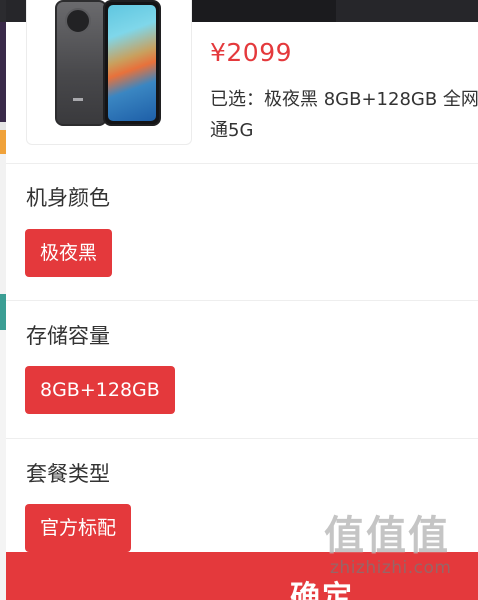 The width and height of the screenshot is (478, 600). Describe the element at coordinates (251, 52) in the screenshot. I see `product-price: ¥2099` at that location.